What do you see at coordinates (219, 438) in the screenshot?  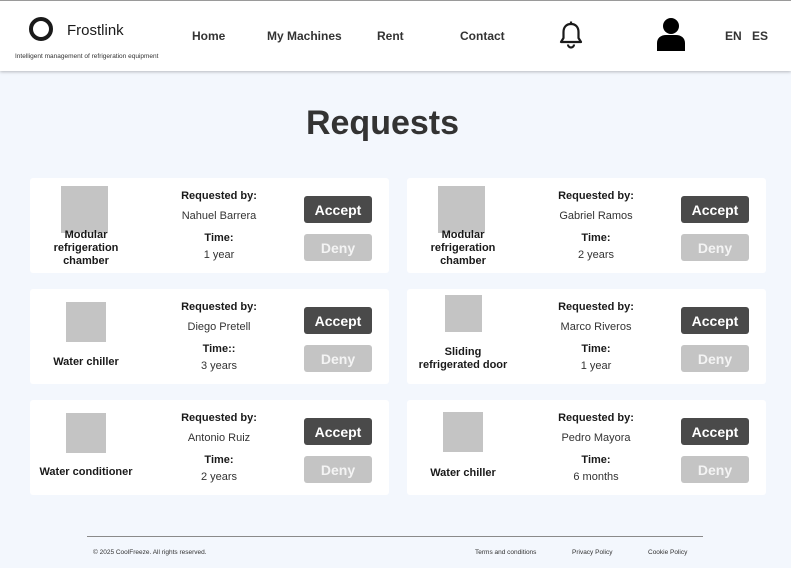 I see `requester-name: Antonio Ruiz` at bounding box center [219, 438].